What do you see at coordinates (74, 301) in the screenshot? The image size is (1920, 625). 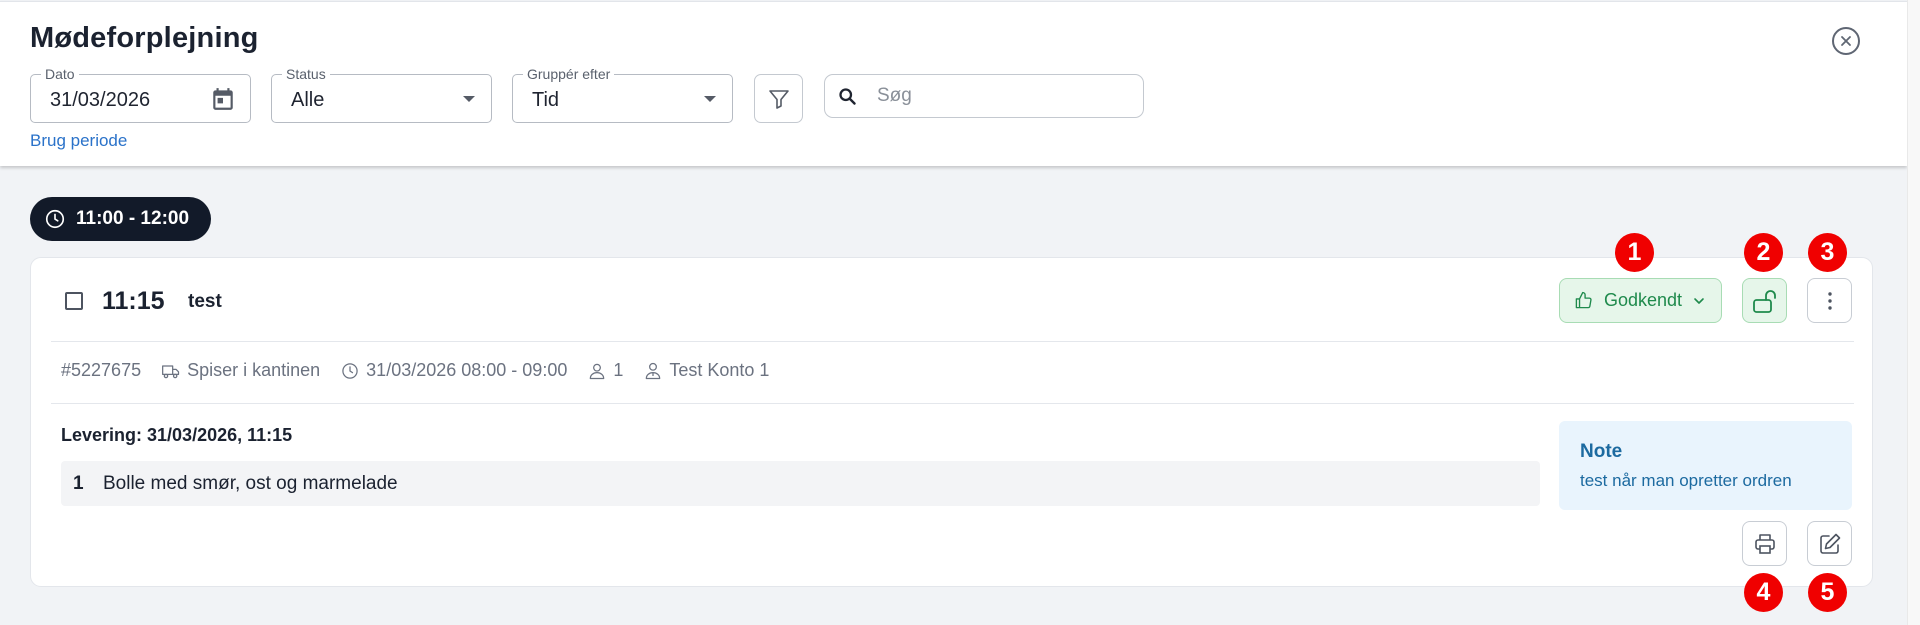 I see `order-checkbox` at bounding box center [74, 301].